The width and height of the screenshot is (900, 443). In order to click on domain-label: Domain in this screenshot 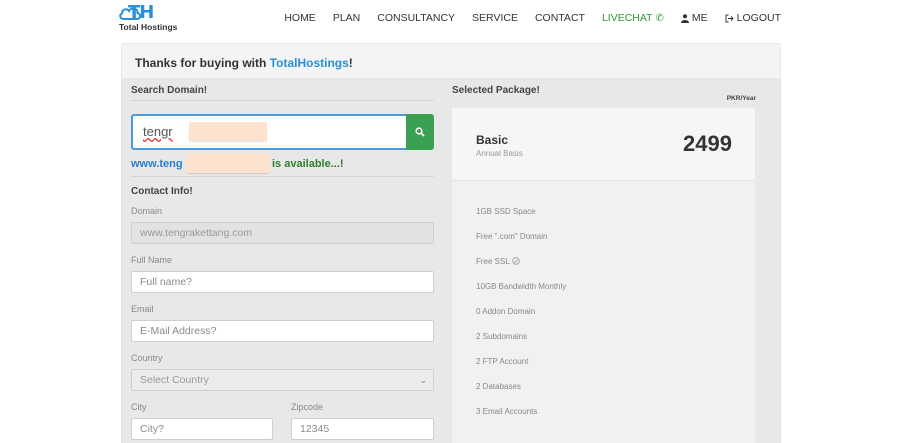, I will do `click(147, 211)`.